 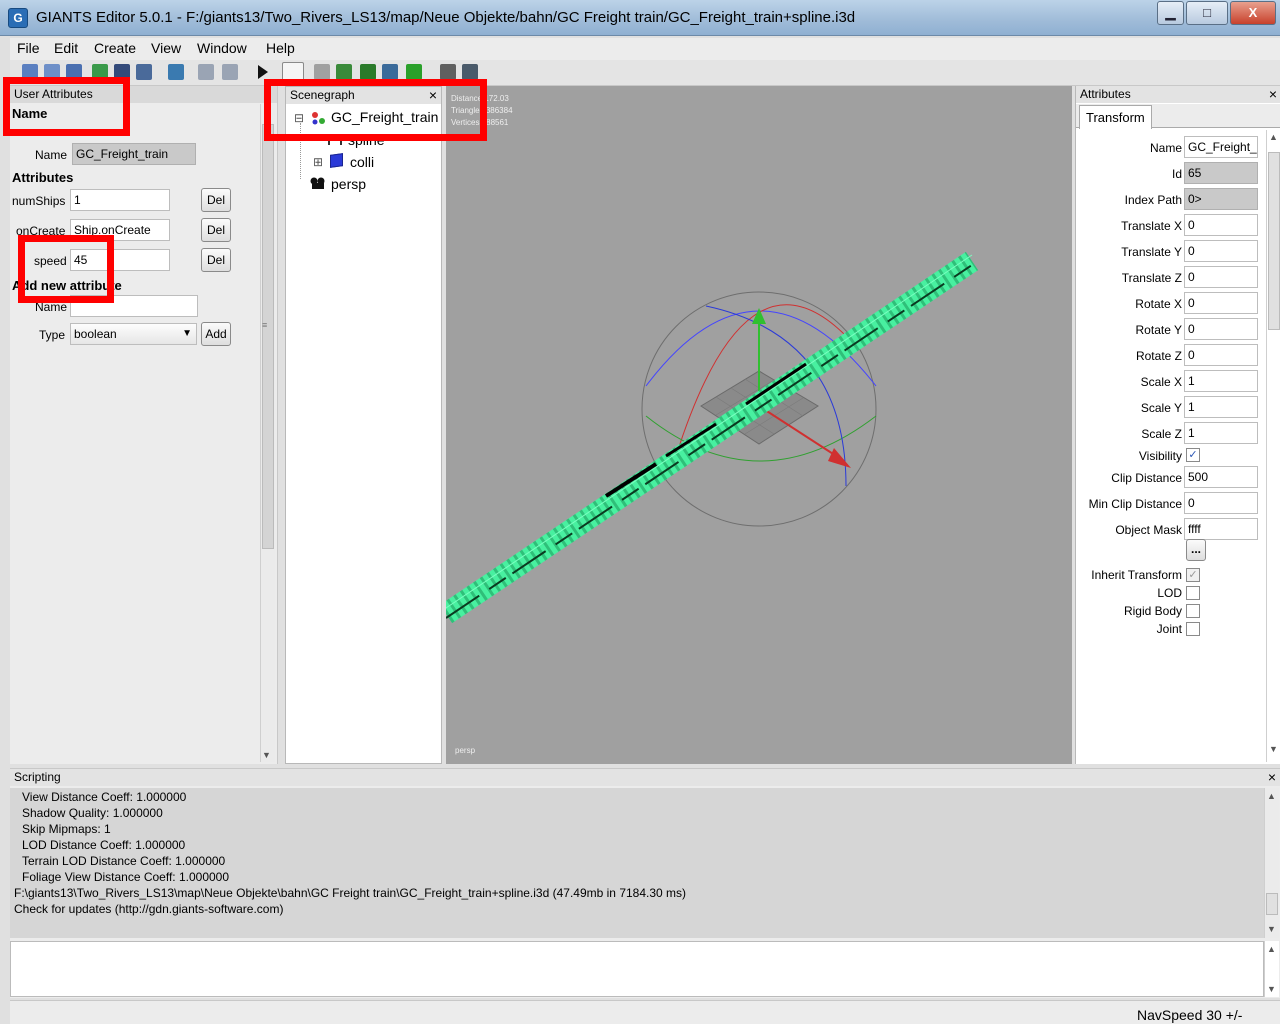 What do you see at coordinates (1273, 446) in the screenshot?
I see `attributes-scrollbar: ▲ ▼` at bounding box center [1273, 446].